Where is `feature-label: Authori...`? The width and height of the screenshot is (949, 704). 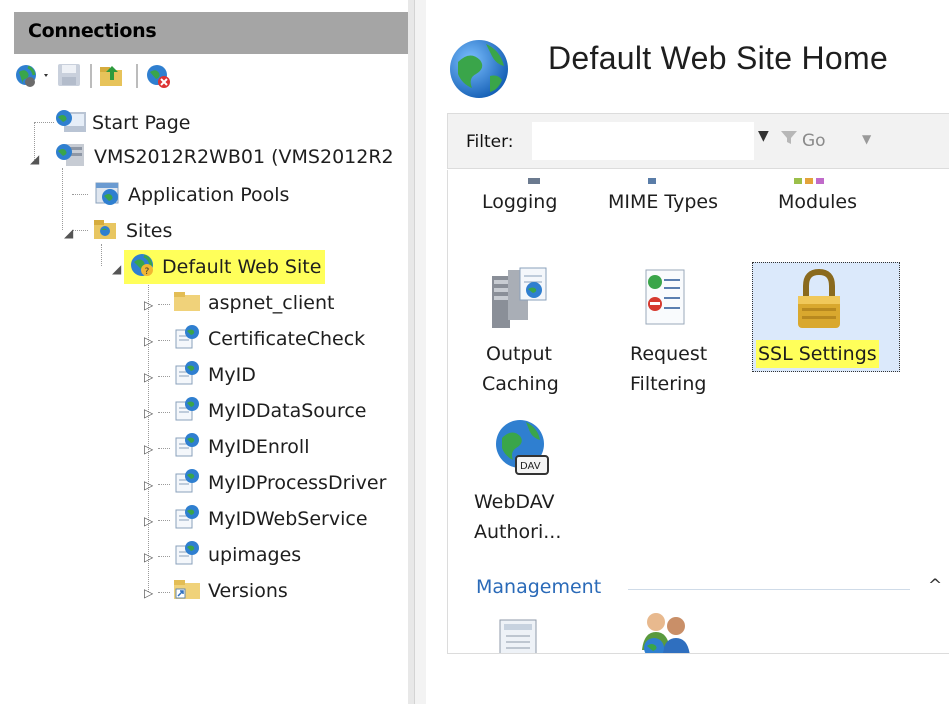
feature-label: Authori... is located at coordinates (518, 532).